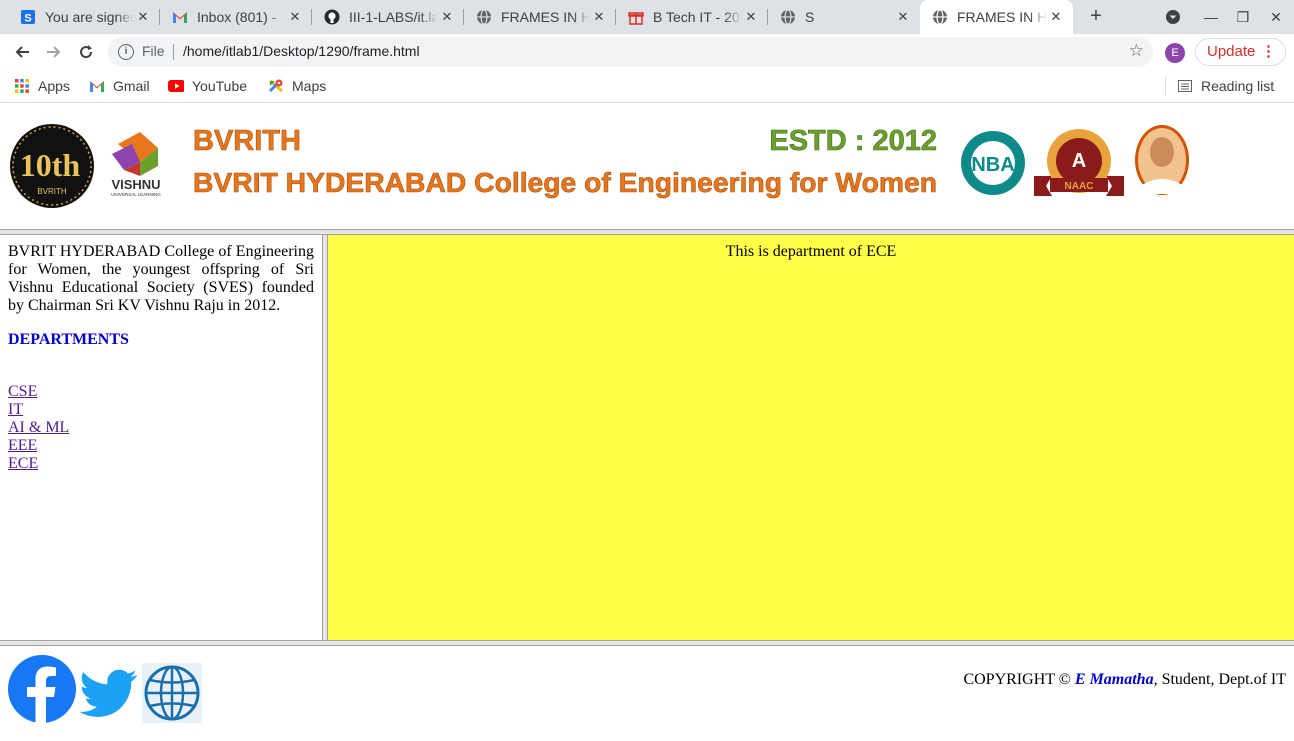 The image size is (1294, 741). I want to click on bookmark-youtube: YouTube, so click(207, 86).